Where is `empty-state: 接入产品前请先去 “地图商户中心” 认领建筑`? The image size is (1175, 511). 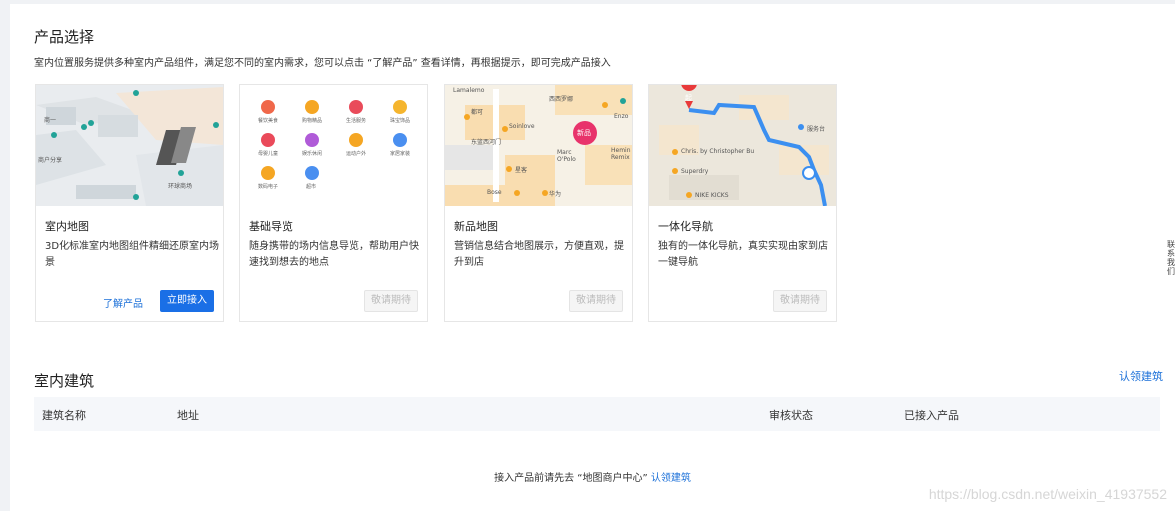
empty-state: 接入产品前请先去 “地图商户中心” 认领建筑 is located at coordinates (592, 476).